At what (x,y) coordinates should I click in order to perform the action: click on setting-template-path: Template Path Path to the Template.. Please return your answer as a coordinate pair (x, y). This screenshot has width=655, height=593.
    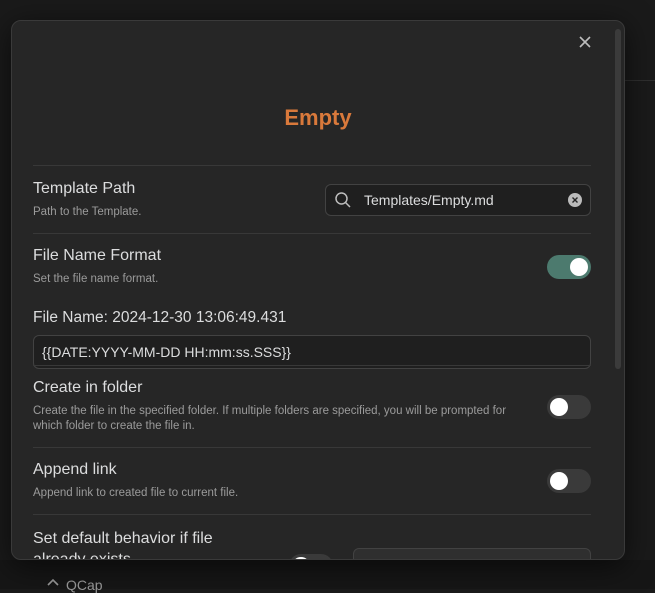
    Looking at the image, I should click on (312, 199).